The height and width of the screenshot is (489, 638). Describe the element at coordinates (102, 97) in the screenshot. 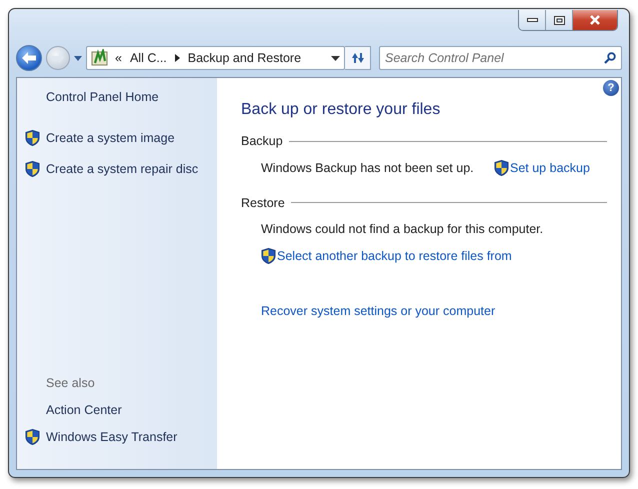

I see `sidebar-link: Control Panel Home` at that location.